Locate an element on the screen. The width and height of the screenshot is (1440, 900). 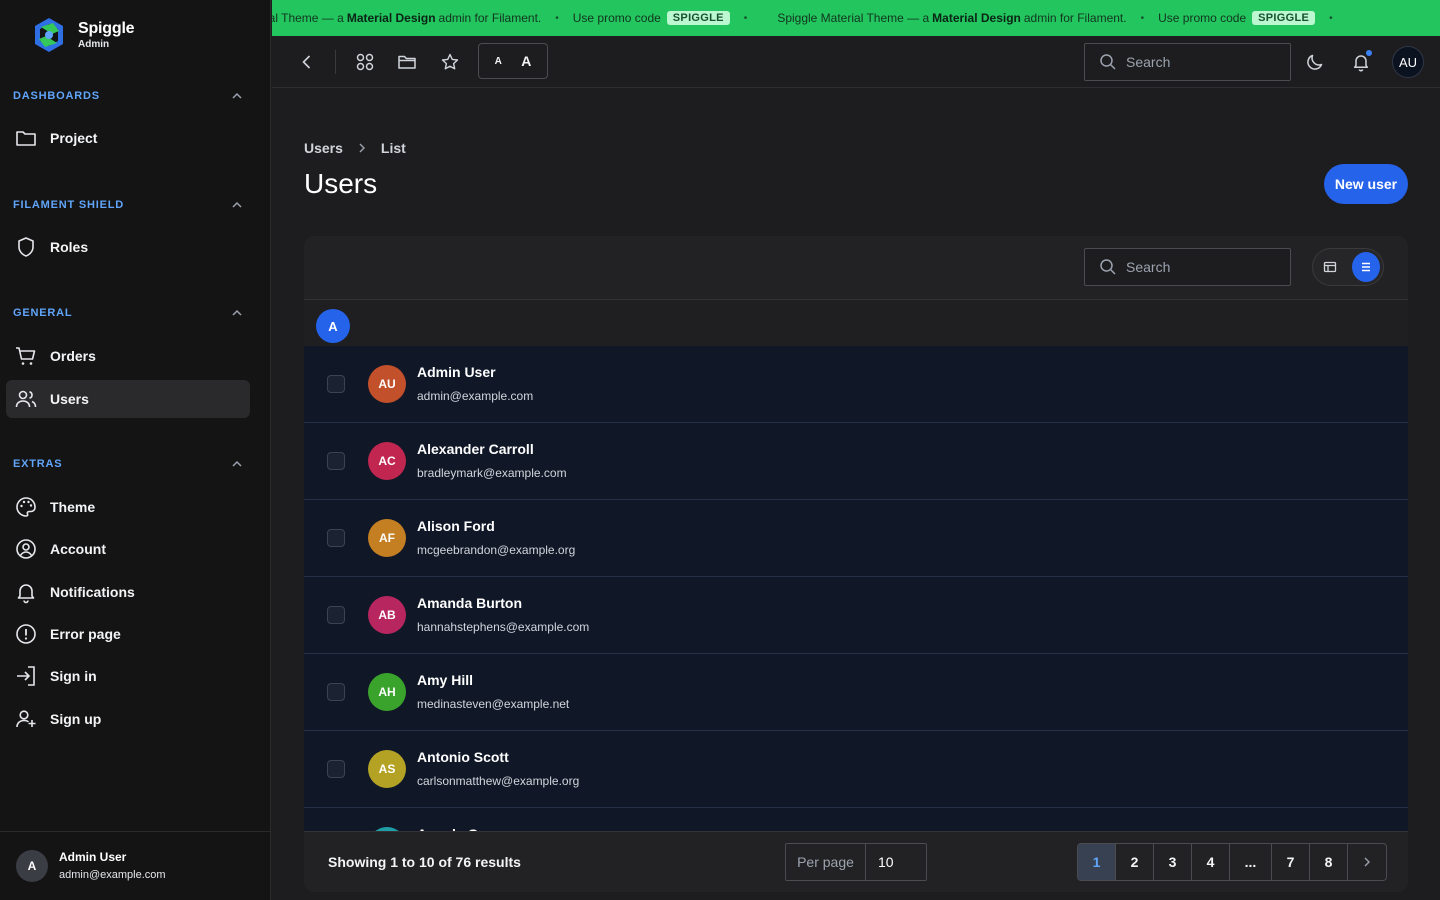
user-name: Amy Hill is located at coordinates (445, 680).